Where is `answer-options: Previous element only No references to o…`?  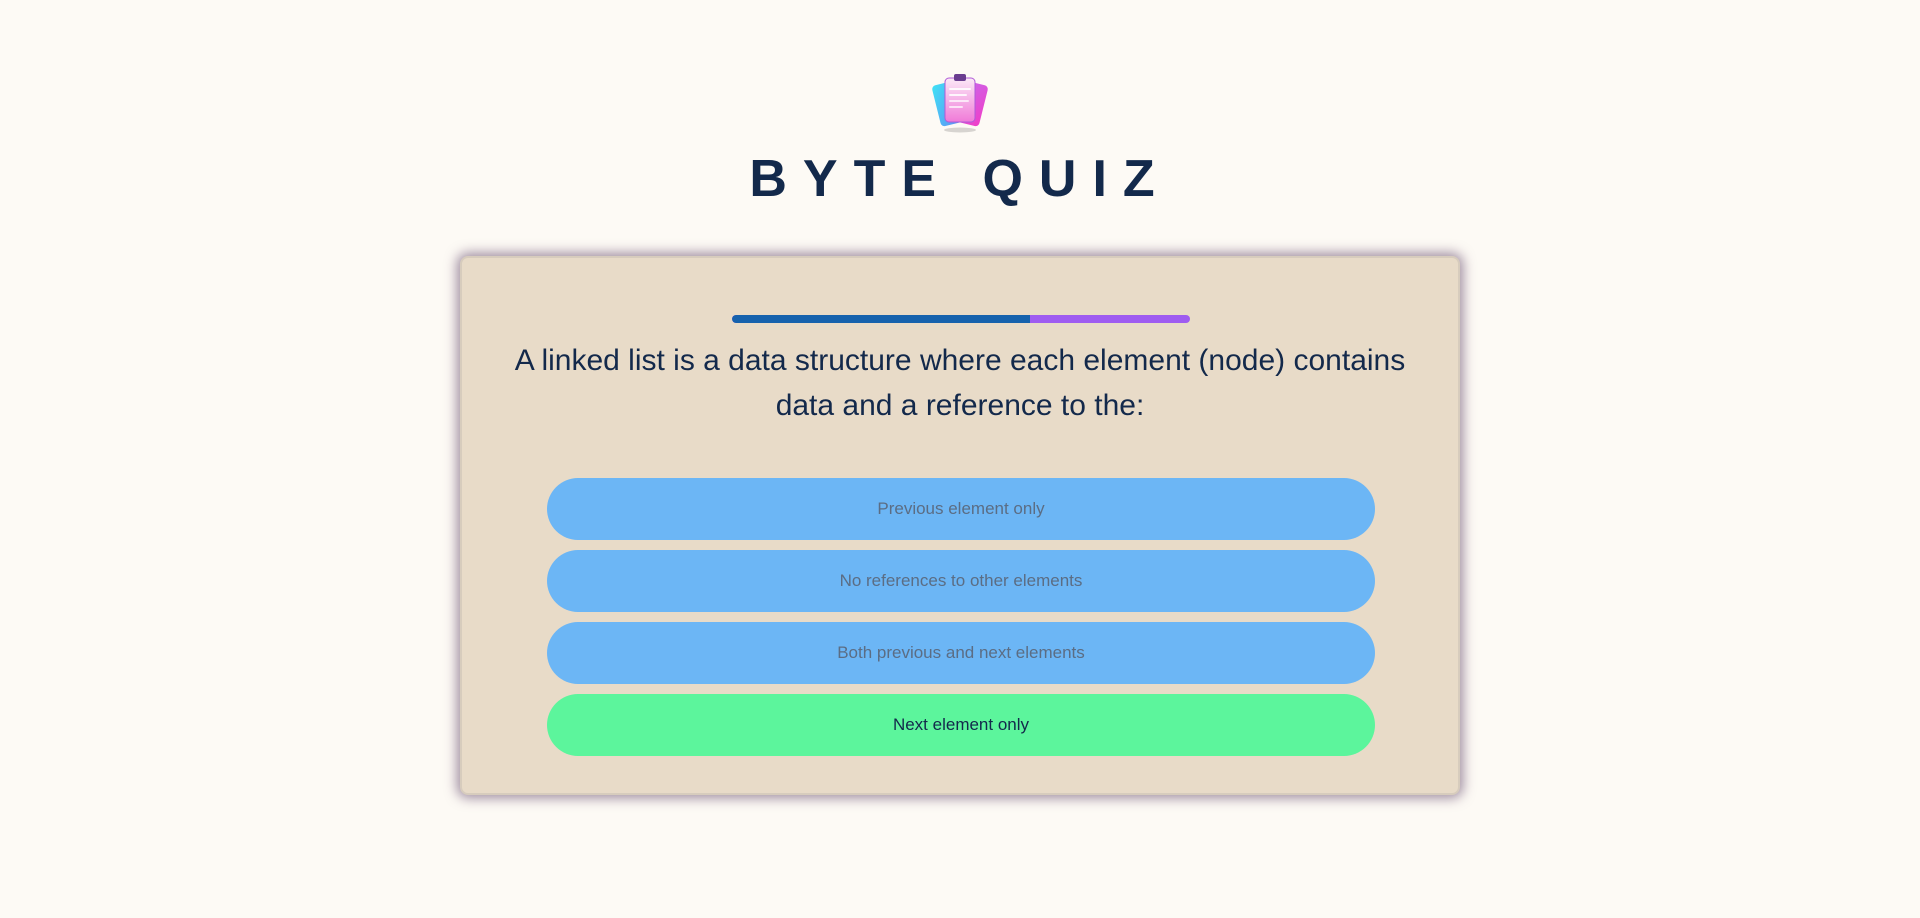
answer-options: Previous element only No references to o… is located at coordinates (961, 622).